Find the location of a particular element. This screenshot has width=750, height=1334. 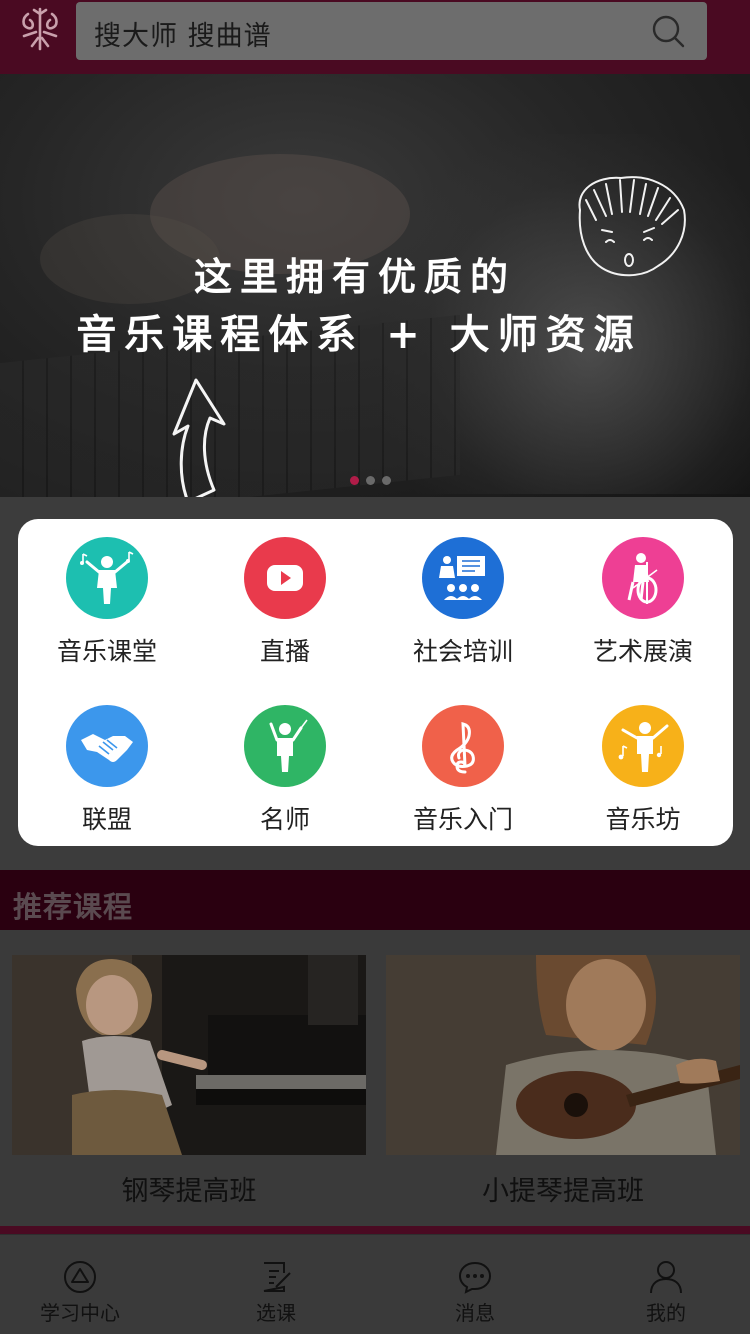

treble-clef-icon is located at coordinates (462, 748).